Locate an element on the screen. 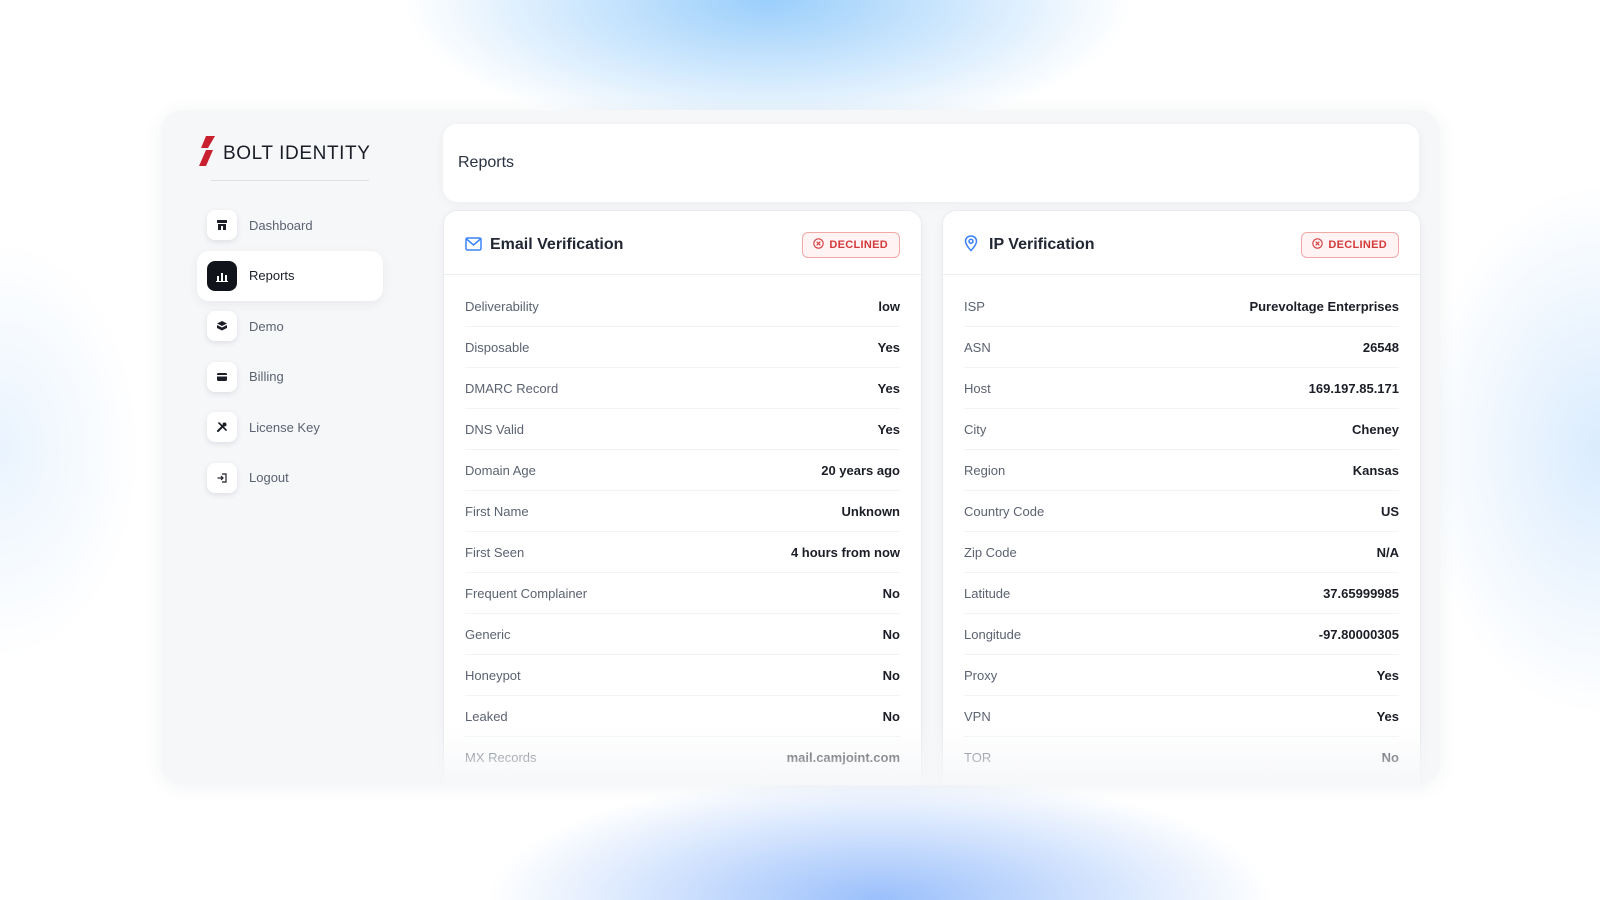  detail-row-disposable: Disposable Yes is located at coordinates (682, 347).